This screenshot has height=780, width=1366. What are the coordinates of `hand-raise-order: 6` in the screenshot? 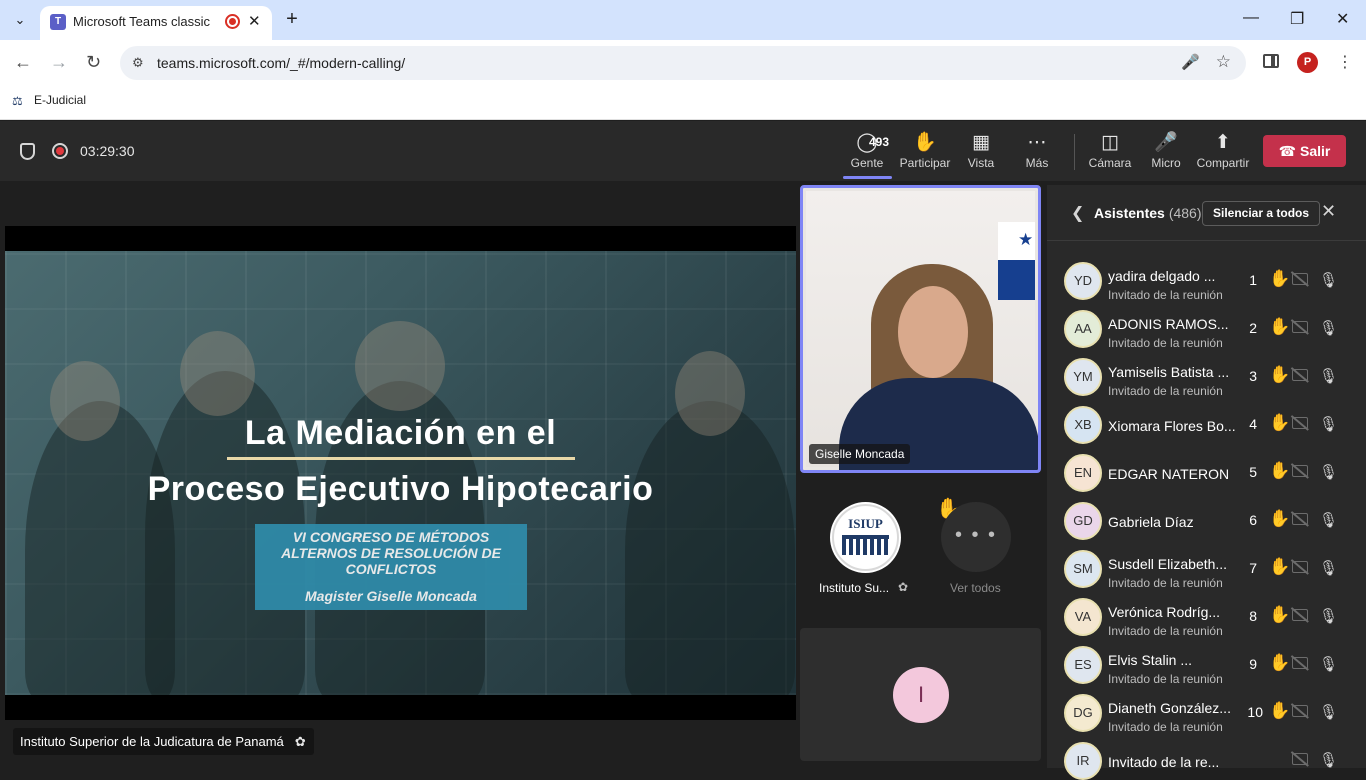 It's located at (1253, 520).